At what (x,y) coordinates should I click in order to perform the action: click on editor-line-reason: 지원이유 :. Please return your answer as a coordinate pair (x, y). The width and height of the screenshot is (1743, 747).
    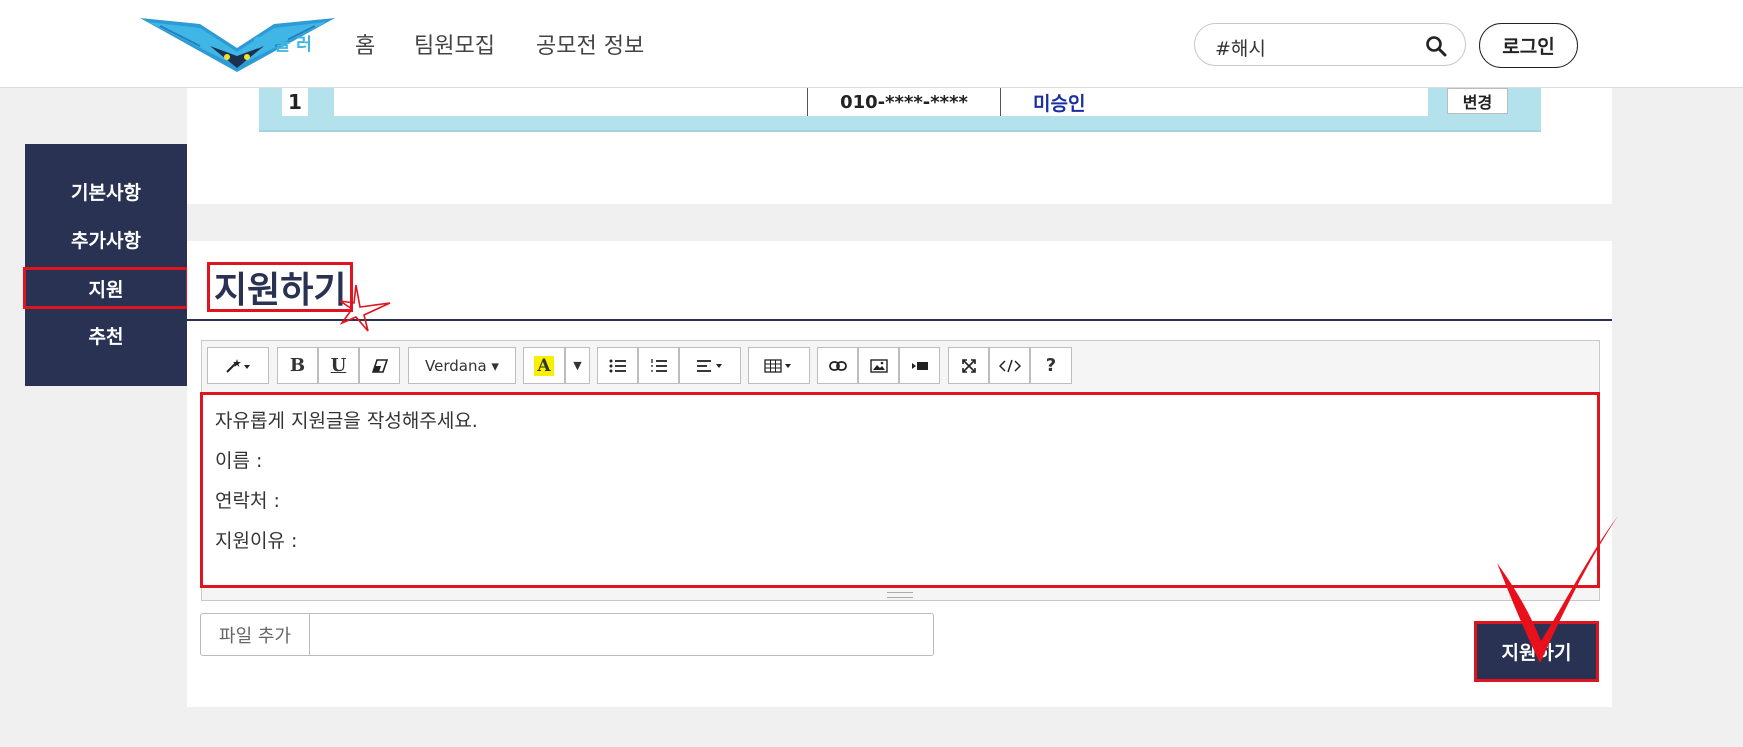
    Looking at the image, I should click on (256, 541).